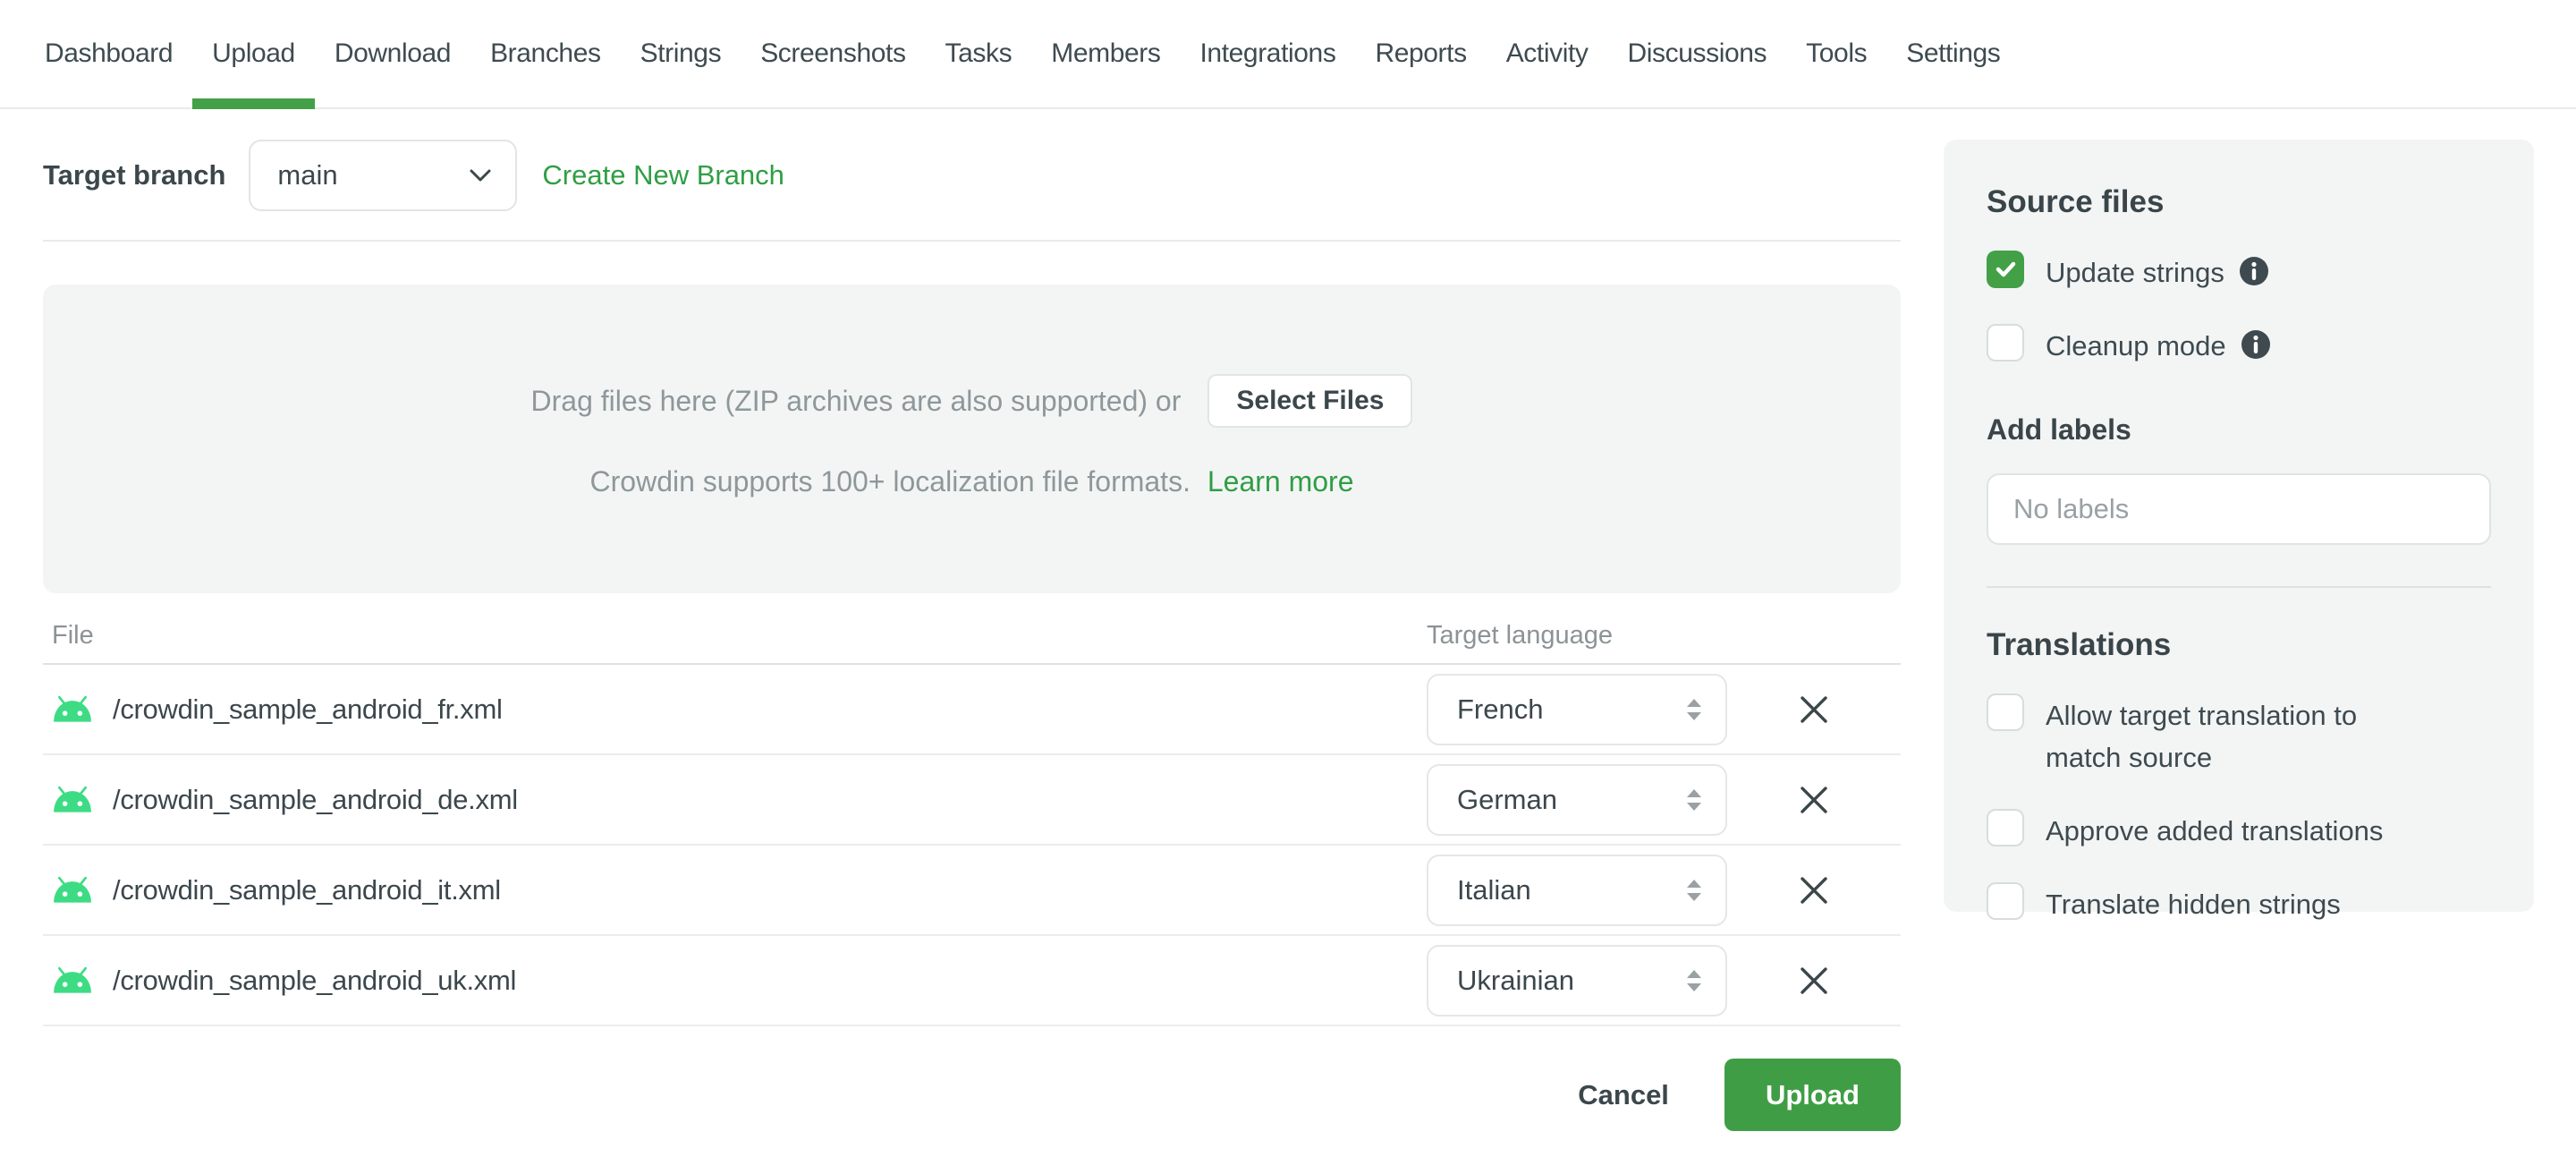  Describe the element at coordinates (480, 175) in the screenshot. I see `chevron-down-icon` at that location.